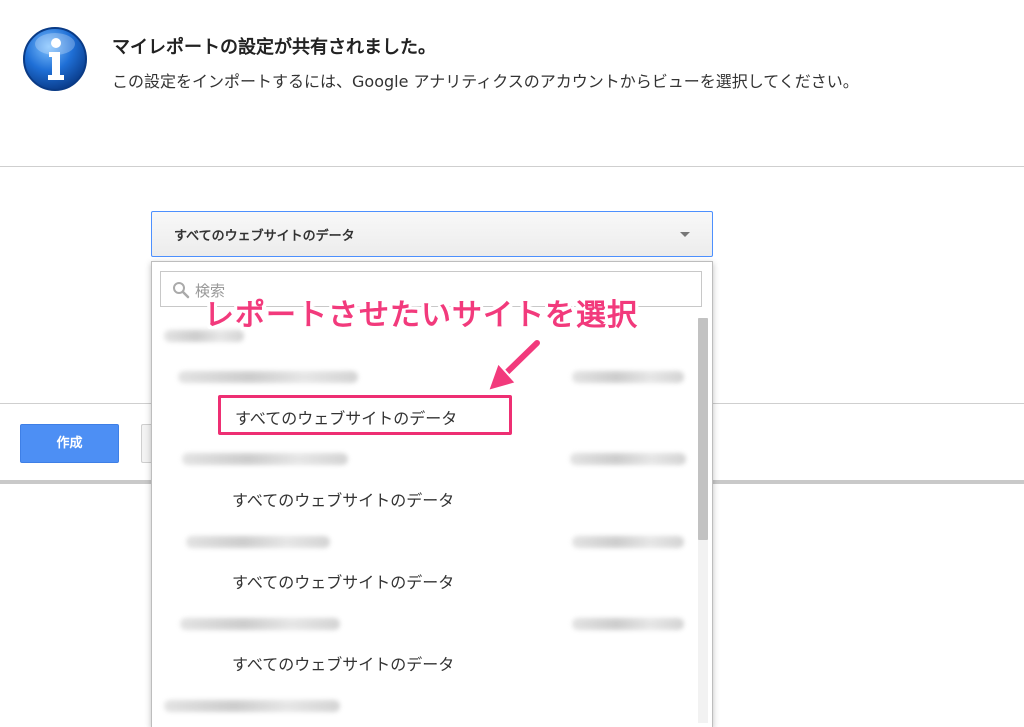  Describe the element at coordinates (514, 365) in the screenshot. I see `annotation-arrow-icon` at that location.